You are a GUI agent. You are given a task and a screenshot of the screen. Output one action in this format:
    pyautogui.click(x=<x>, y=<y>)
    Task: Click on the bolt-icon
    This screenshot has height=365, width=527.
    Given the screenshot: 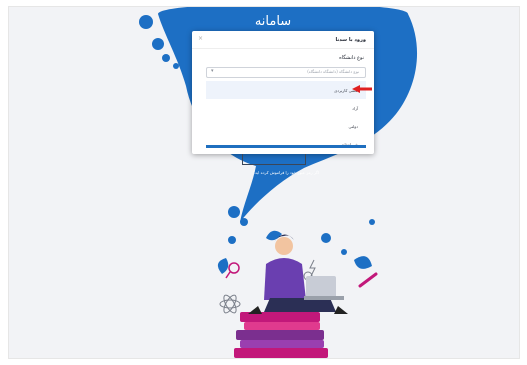 What is the action you would take?
    pyautogui.click(x=312, y=268)
    